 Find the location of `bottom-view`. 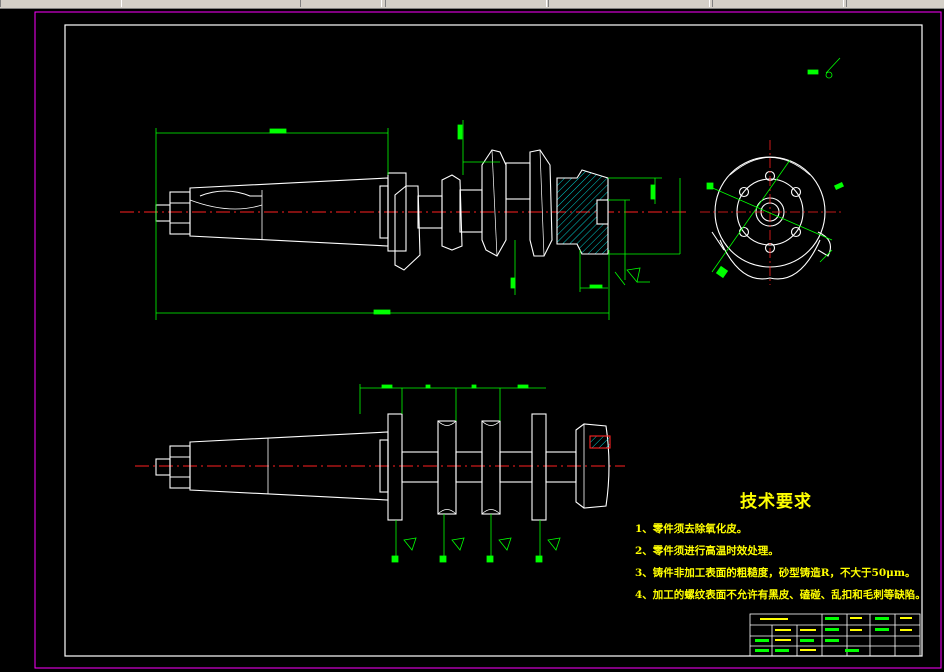

bottom-view is located at coordinates (380, 467).